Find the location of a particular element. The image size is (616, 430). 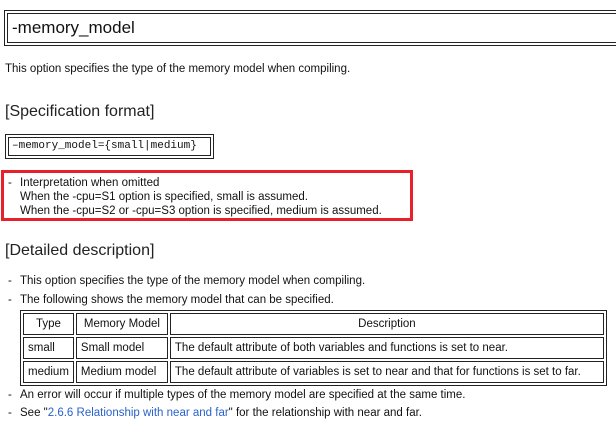

spec-code-box: –memory_model={small|medium} is located at coordinates (109, 146).